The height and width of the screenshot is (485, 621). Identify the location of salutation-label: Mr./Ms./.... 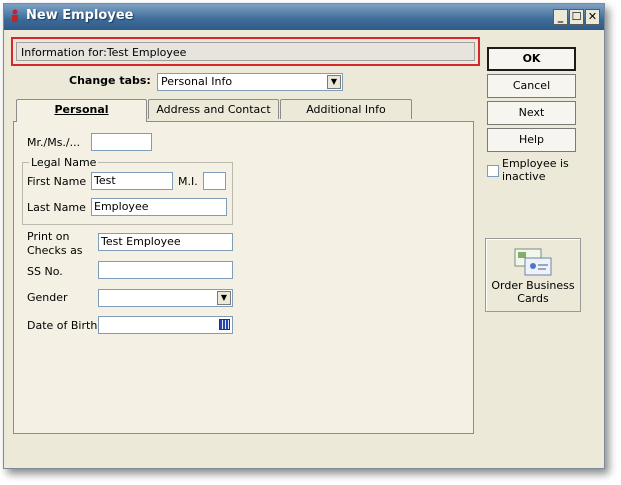
(54, 142).